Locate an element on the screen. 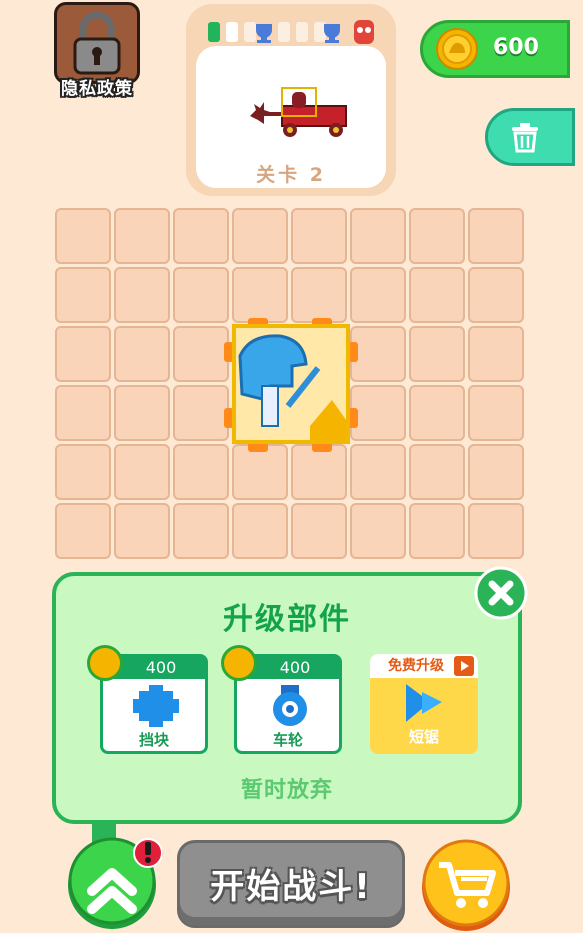 The height and width of the screenshot is (933, 583). saw-part-icon is located at coordinates (424, 703).